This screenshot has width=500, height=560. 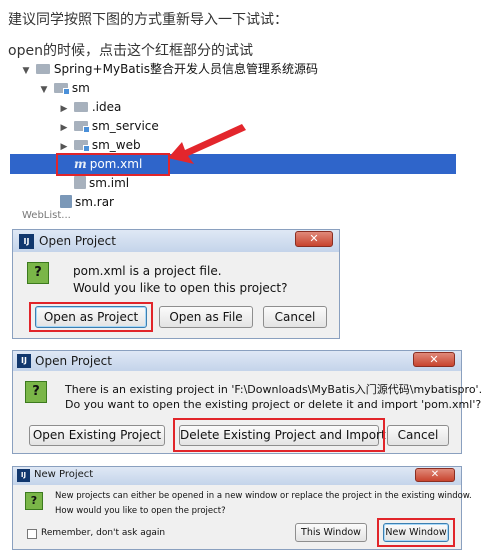 What do you see at coordinates (101, 183) in the screenshot?
I see `tree-item-iml: sm.iml` at bounding box center [101, 183].